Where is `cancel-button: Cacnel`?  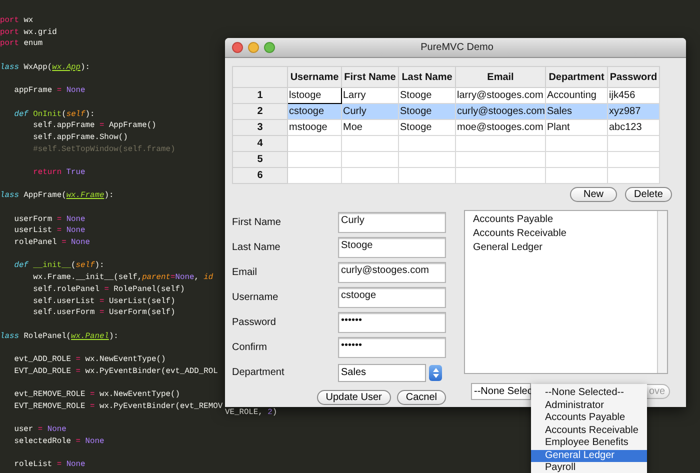 cancel-button: Cacnel is located at coordinates (421, 397).